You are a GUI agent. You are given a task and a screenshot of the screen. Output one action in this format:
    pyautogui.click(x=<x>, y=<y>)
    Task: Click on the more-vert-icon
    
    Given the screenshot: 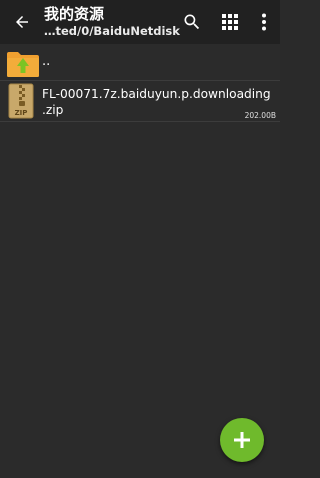 What is the action you would take?
    pyautogui.click(x=264, y=22)
    